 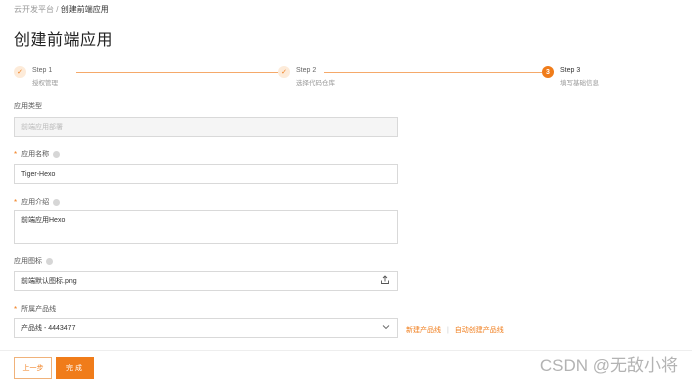 What do you see at coordinates (385, 281) in the screenshot?
I see `upload-icon` at bounding box center [385, 281].